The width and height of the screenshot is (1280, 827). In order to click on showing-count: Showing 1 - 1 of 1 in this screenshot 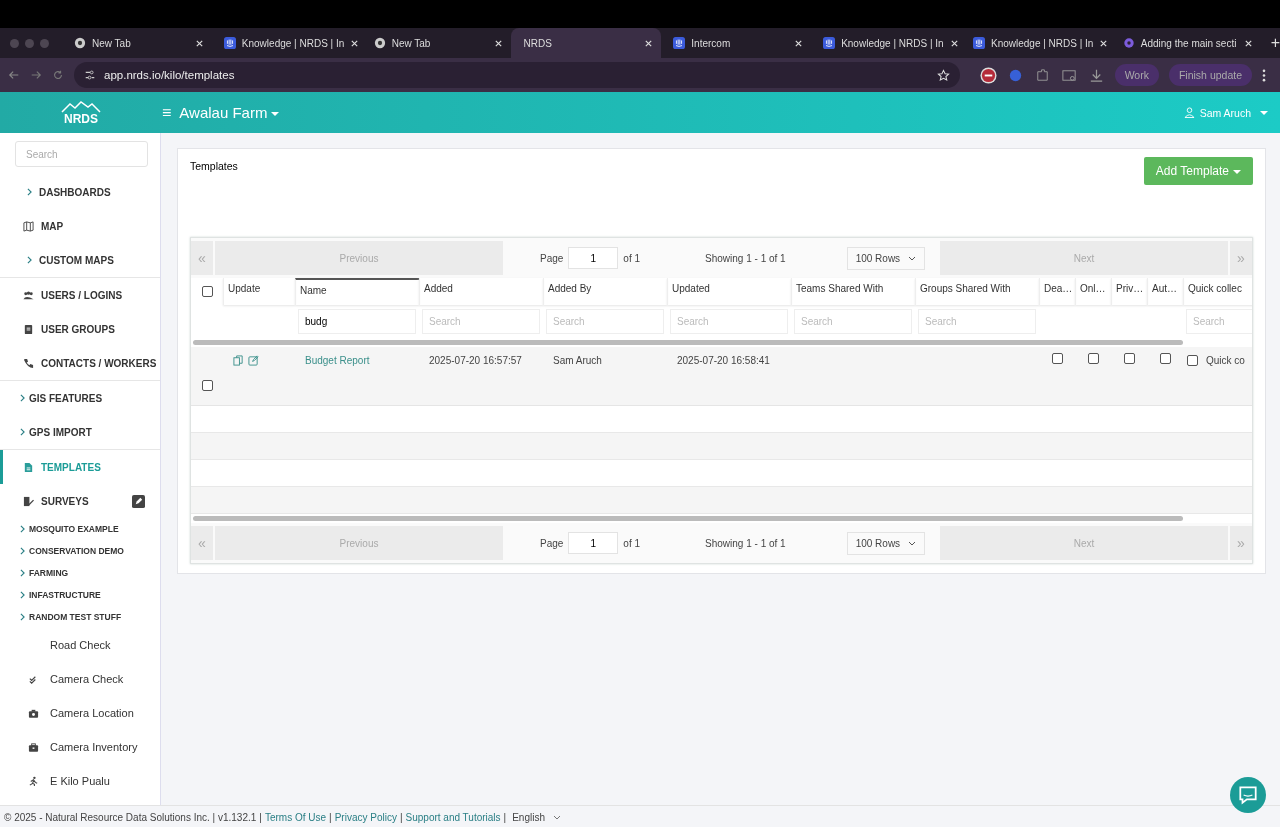, I will do `click(745, 258)`.